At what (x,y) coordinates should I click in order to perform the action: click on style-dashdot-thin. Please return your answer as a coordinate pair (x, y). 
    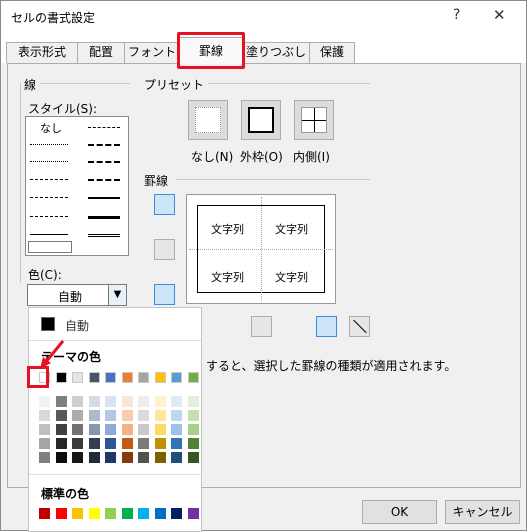
    Looking at the image, I should click on (49, 197).